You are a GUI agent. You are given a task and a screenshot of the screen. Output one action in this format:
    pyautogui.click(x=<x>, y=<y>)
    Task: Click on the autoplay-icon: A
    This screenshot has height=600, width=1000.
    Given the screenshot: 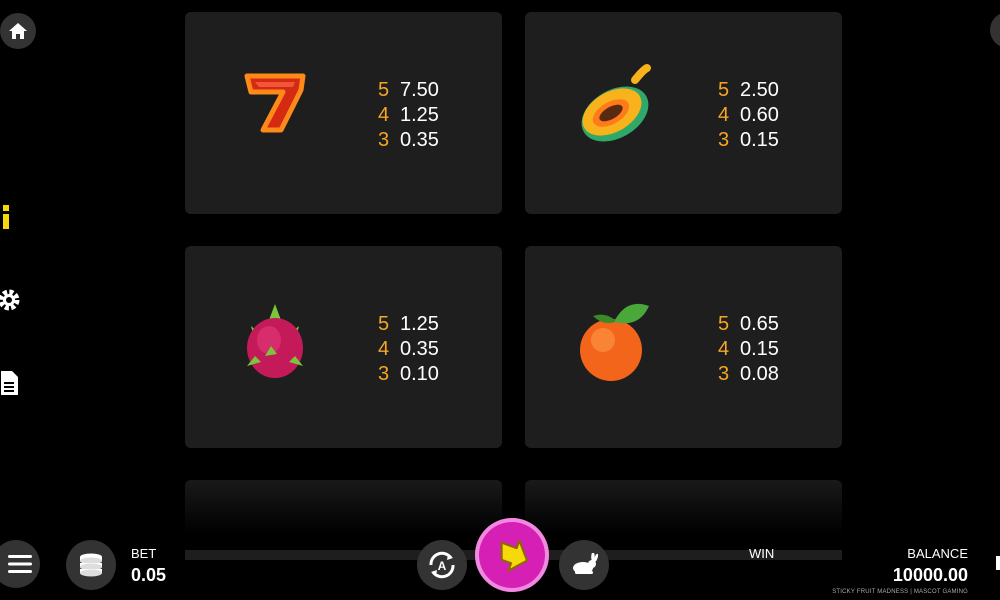 What is the action you would take?
    pyautogui.click(x=442, y=565)
    